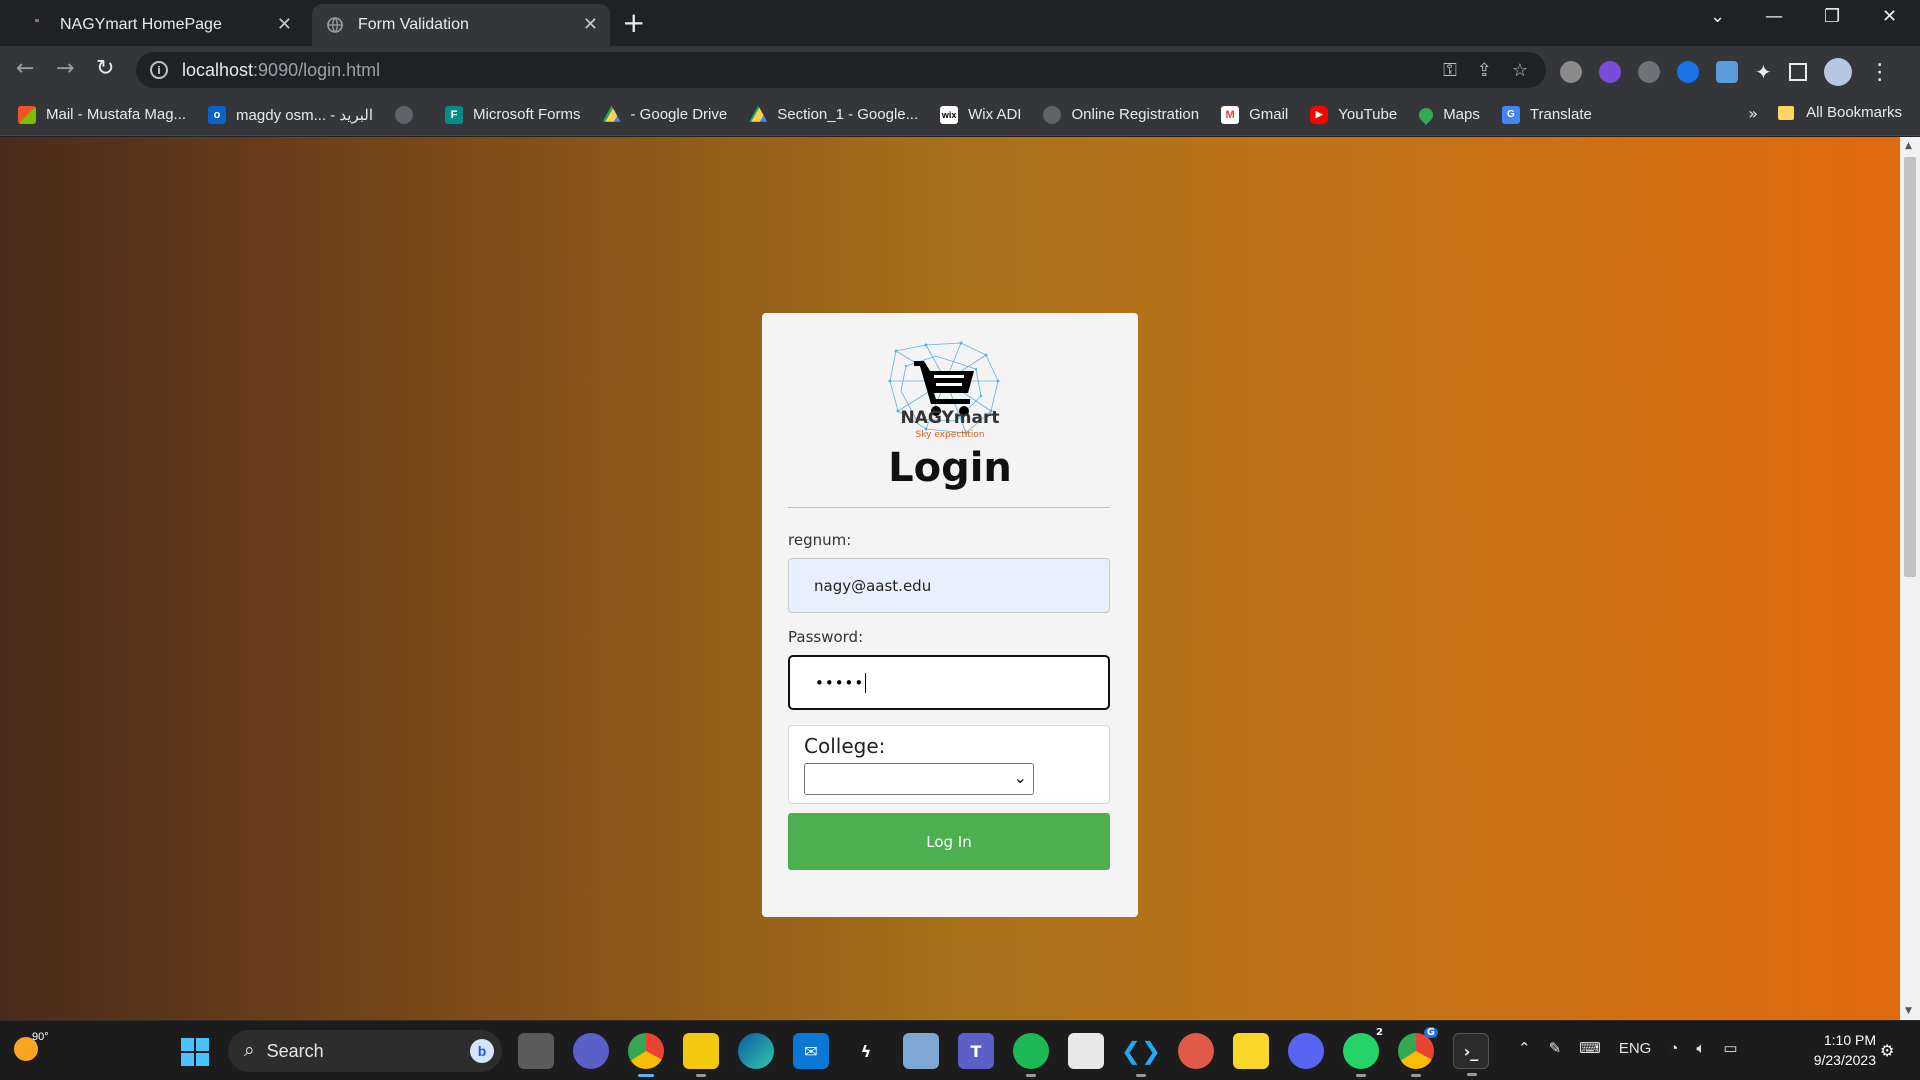 The image size is (1920, 1080). Describe the element at coordinates (1448, 114) in the screenshot. I see `bookmark-maps: Maps` at that location.